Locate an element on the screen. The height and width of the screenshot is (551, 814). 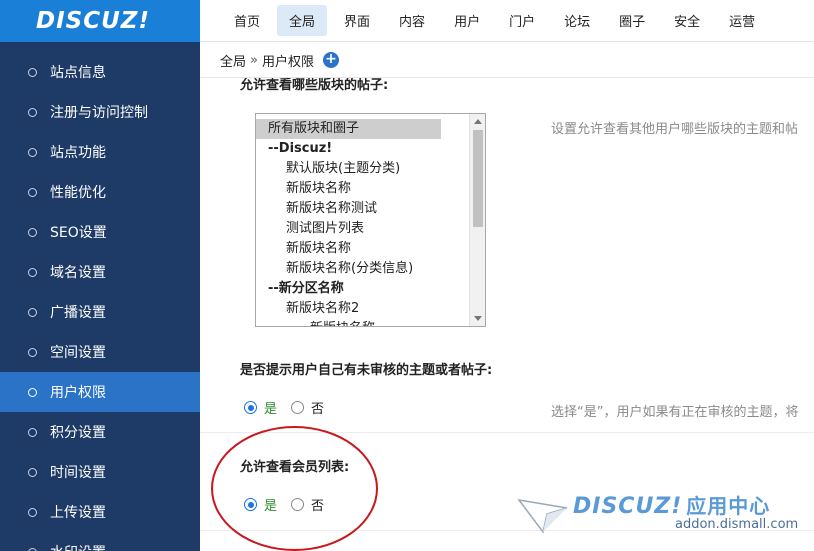
unaudited-prompt-tip: 选择“是”，用户如果有正在审核的主题，将 is located at coordinates (675, 412).